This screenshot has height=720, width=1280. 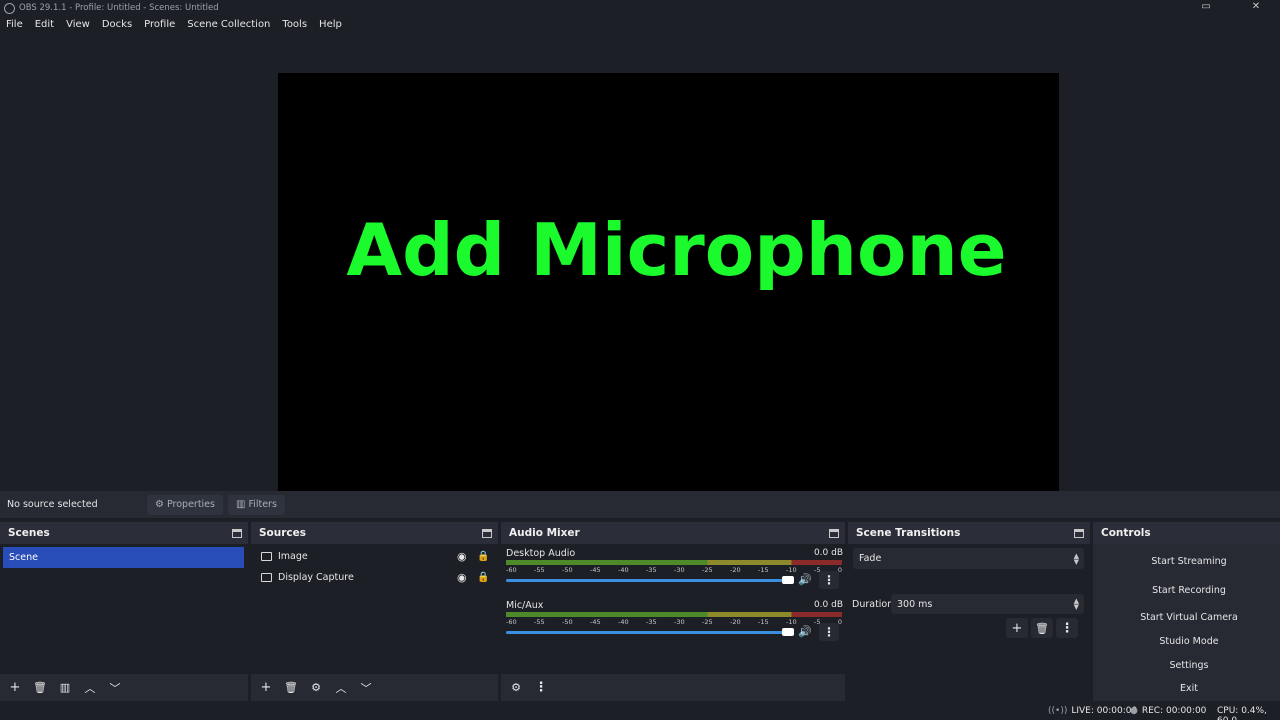 I want to click on rec-time: REC: 00:00:00, so click(x=1174, y=711).